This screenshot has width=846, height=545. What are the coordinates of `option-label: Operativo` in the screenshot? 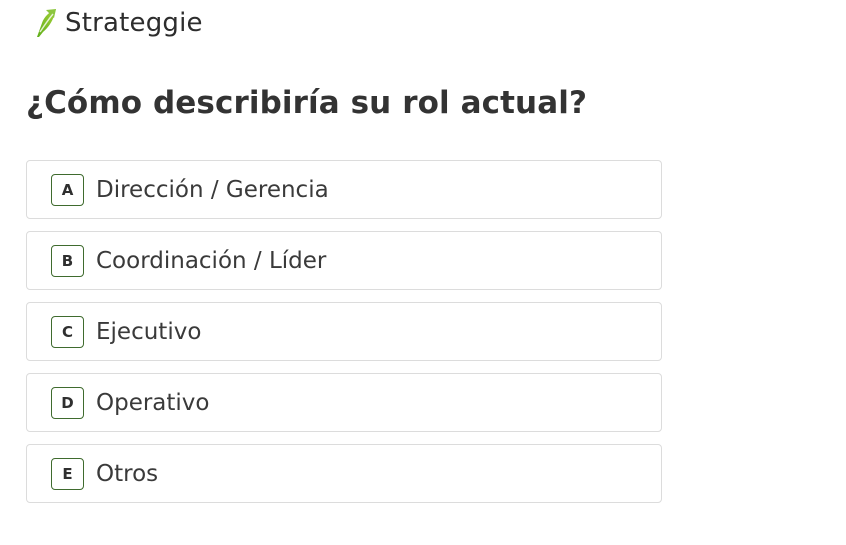 It's located at (153, 402).